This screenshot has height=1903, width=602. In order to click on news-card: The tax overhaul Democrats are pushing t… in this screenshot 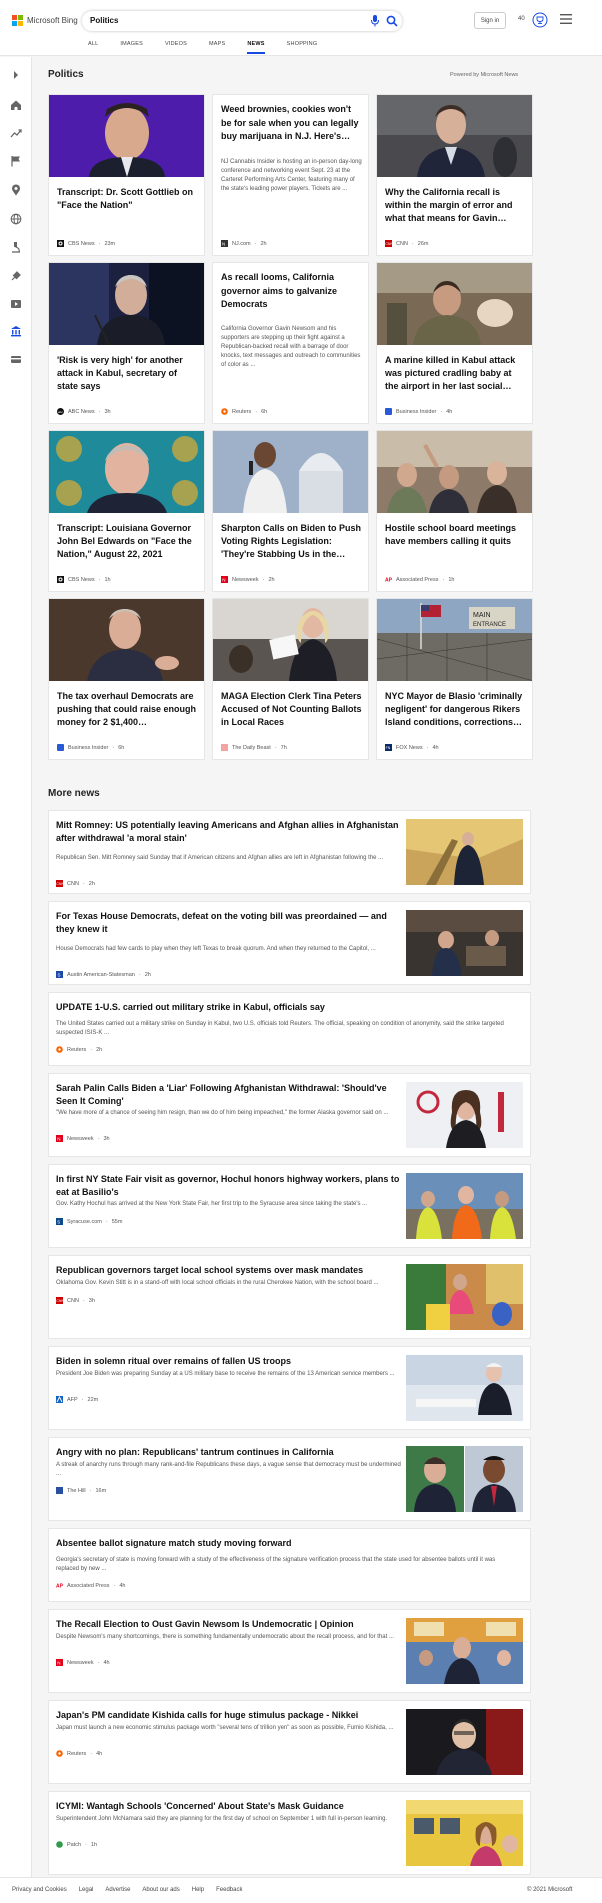, I will do `click(126, 679)`.